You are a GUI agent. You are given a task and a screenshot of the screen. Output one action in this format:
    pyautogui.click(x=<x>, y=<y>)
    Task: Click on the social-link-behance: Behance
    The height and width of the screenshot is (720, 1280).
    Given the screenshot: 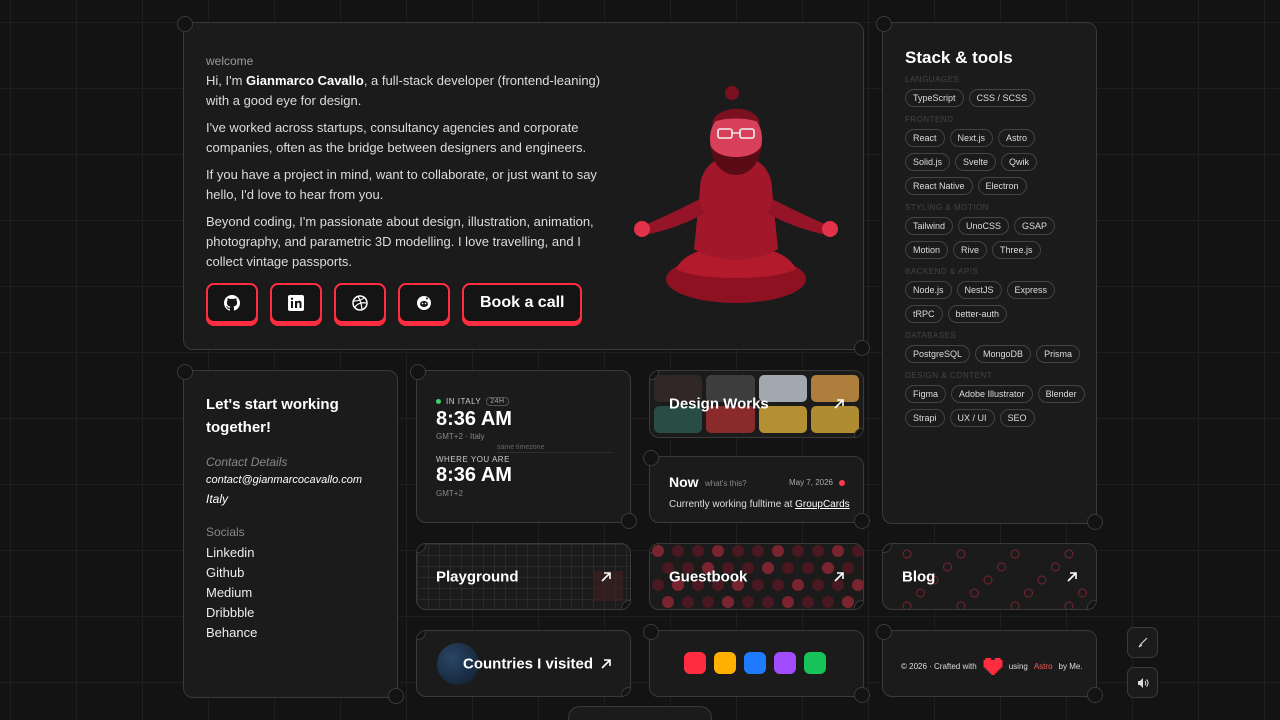 What is the action you would take?
    pyautogui.click(x=231, y=635)
    